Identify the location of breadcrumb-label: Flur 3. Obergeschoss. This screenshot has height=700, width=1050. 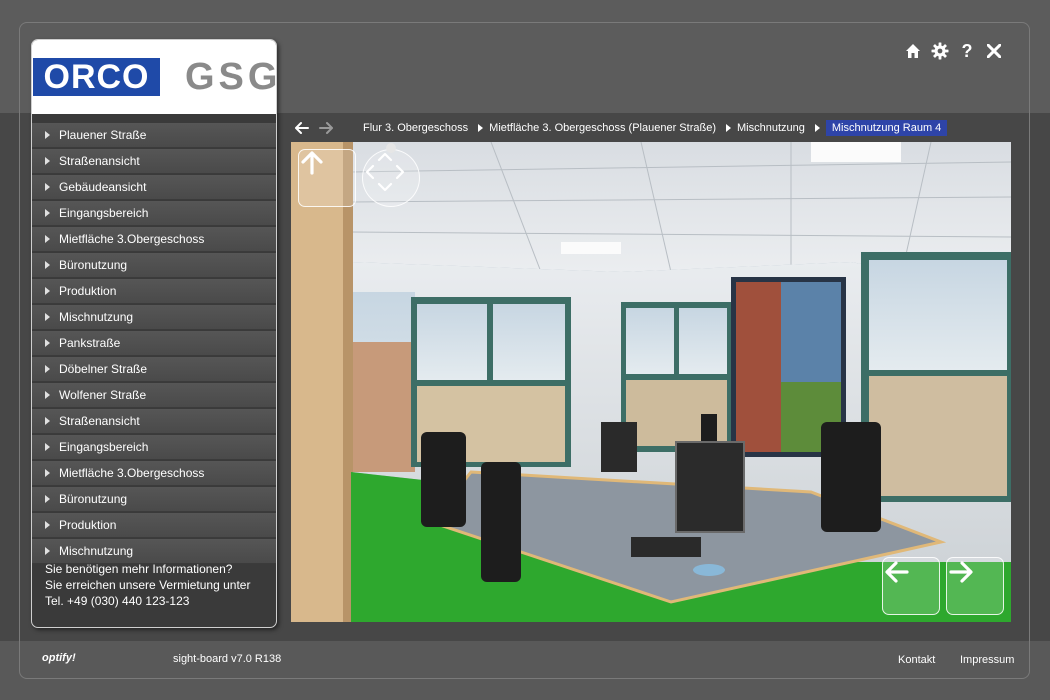
(416, 128).